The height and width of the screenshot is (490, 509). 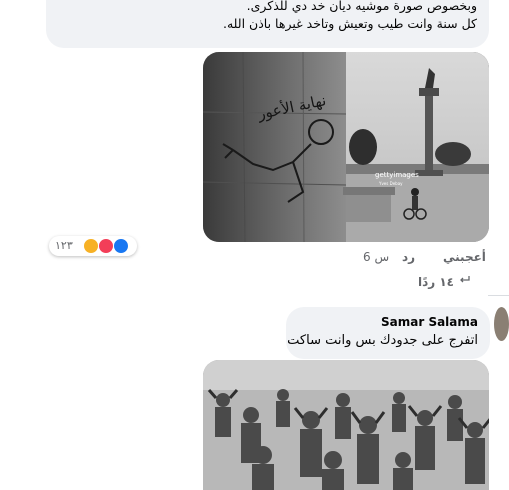 What do you see at coordinates (382, 340) in the screenshot?
I see `comment-text: اتفرج على جدودك بس وانت ساكت` at bounding box center [382, 340].